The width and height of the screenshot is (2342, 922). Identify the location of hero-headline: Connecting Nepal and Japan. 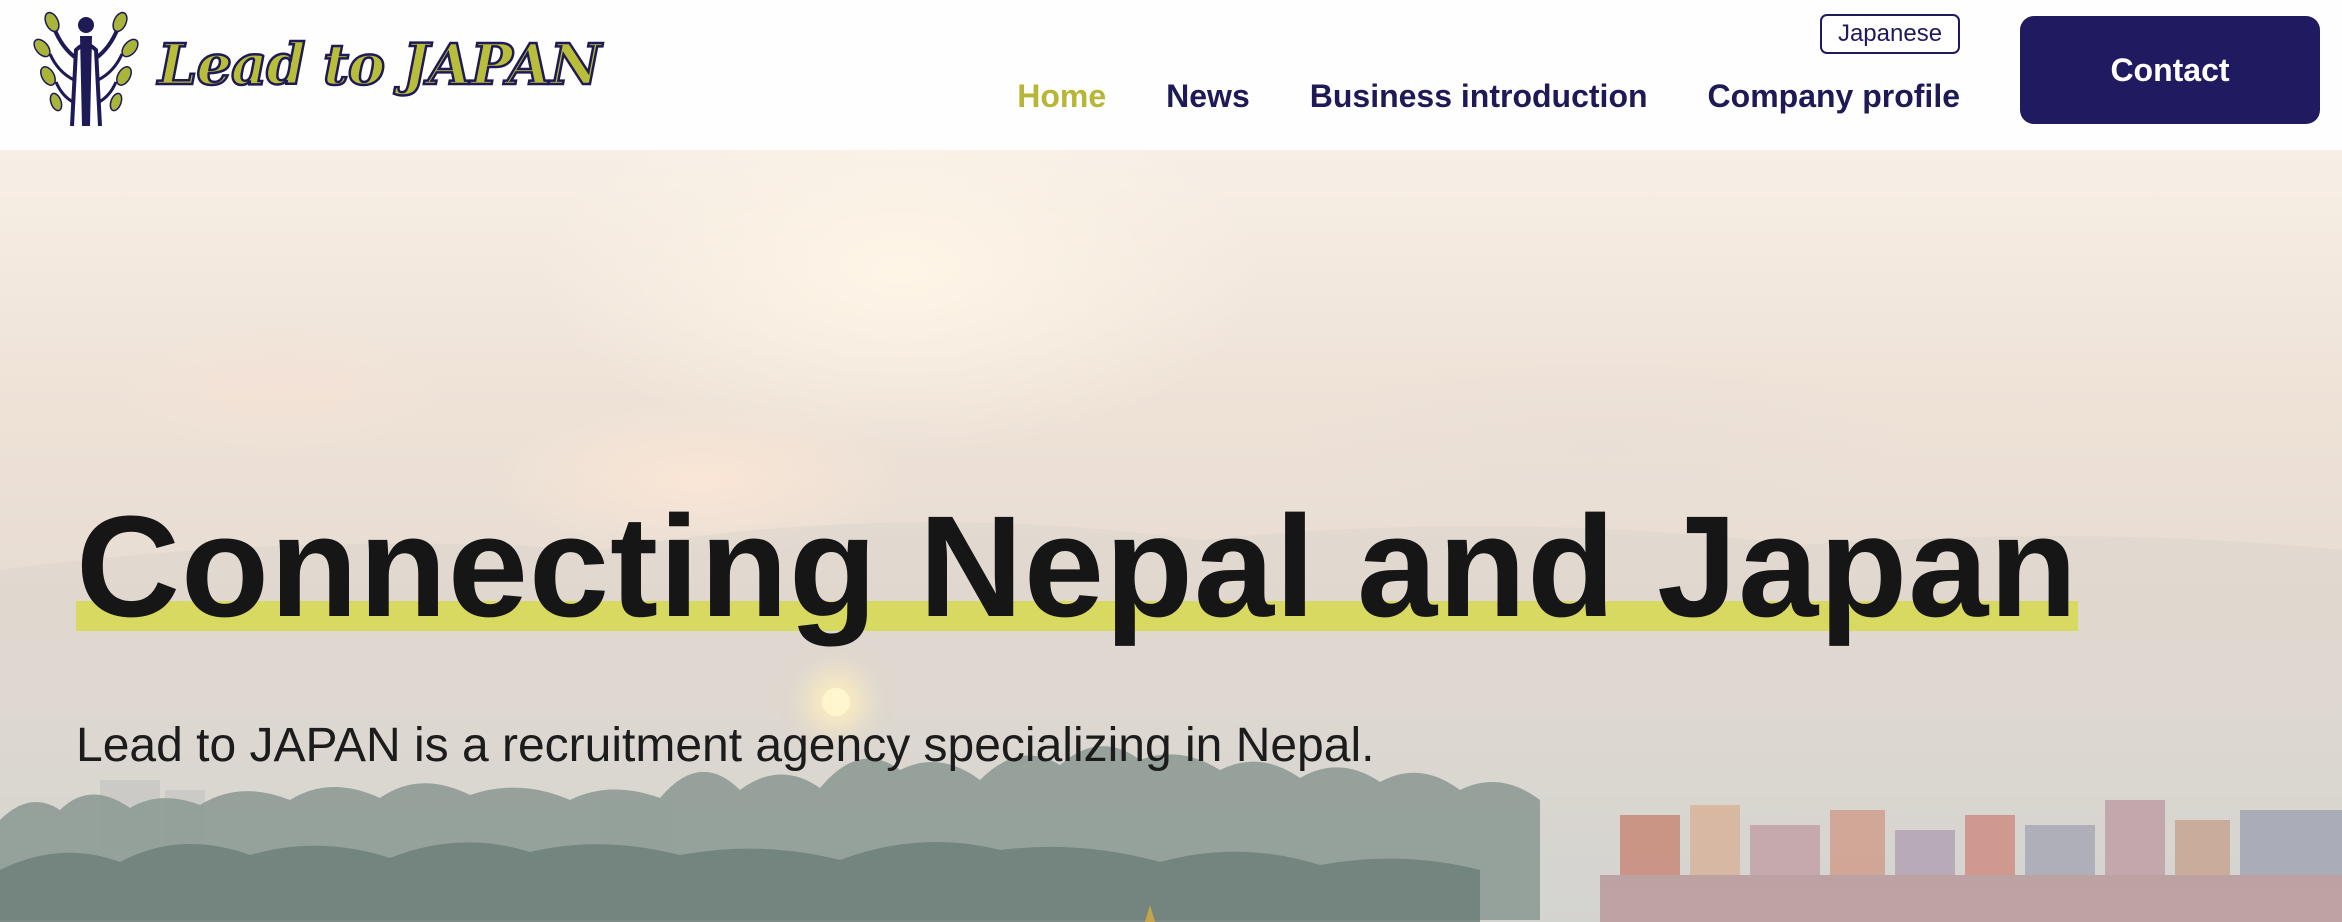
(1077, 566).